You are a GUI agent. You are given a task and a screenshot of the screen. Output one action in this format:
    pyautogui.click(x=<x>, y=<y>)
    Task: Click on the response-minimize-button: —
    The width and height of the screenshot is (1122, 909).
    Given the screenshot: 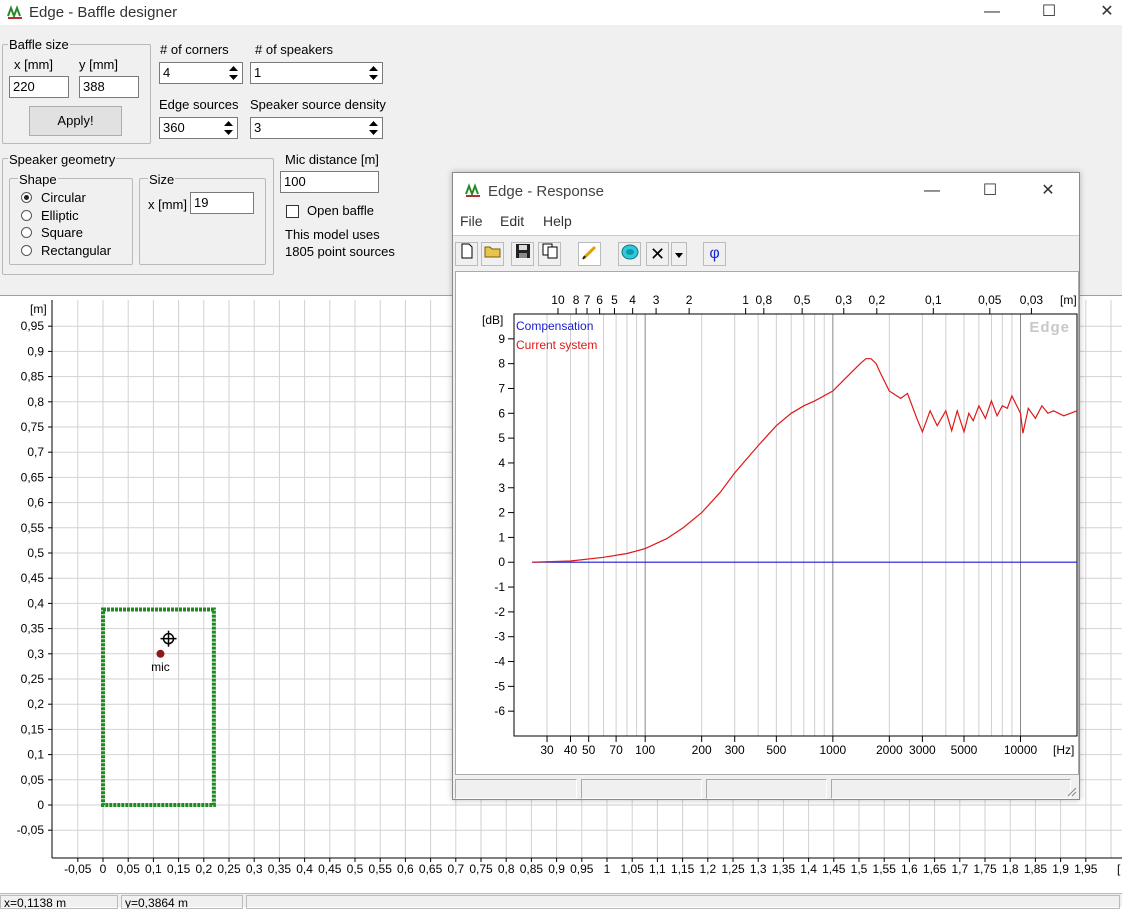 What is the action you would take?
    pyautogui.click(x=932, y=191)
    